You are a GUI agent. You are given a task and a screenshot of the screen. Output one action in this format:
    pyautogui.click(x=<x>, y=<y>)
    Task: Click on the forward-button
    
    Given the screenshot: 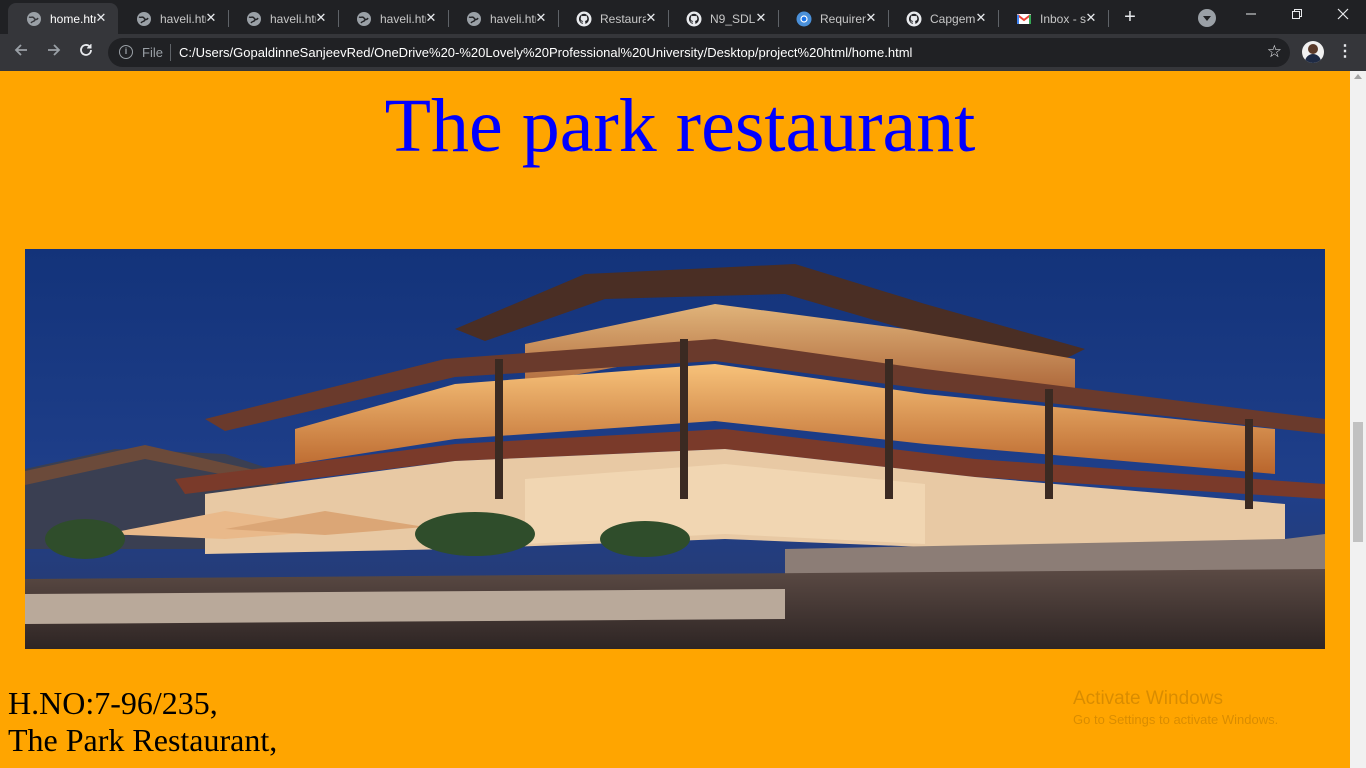 What is the action you would take?
    pyautogui.click(x=54, y=52)
    